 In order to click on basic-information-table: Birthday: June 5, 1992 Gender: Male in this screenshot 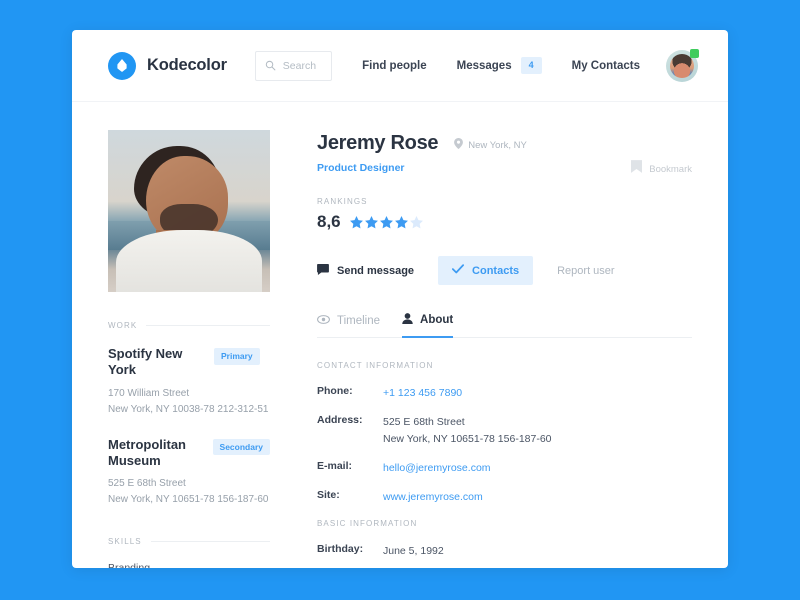, I will do `click(504, 555)`.